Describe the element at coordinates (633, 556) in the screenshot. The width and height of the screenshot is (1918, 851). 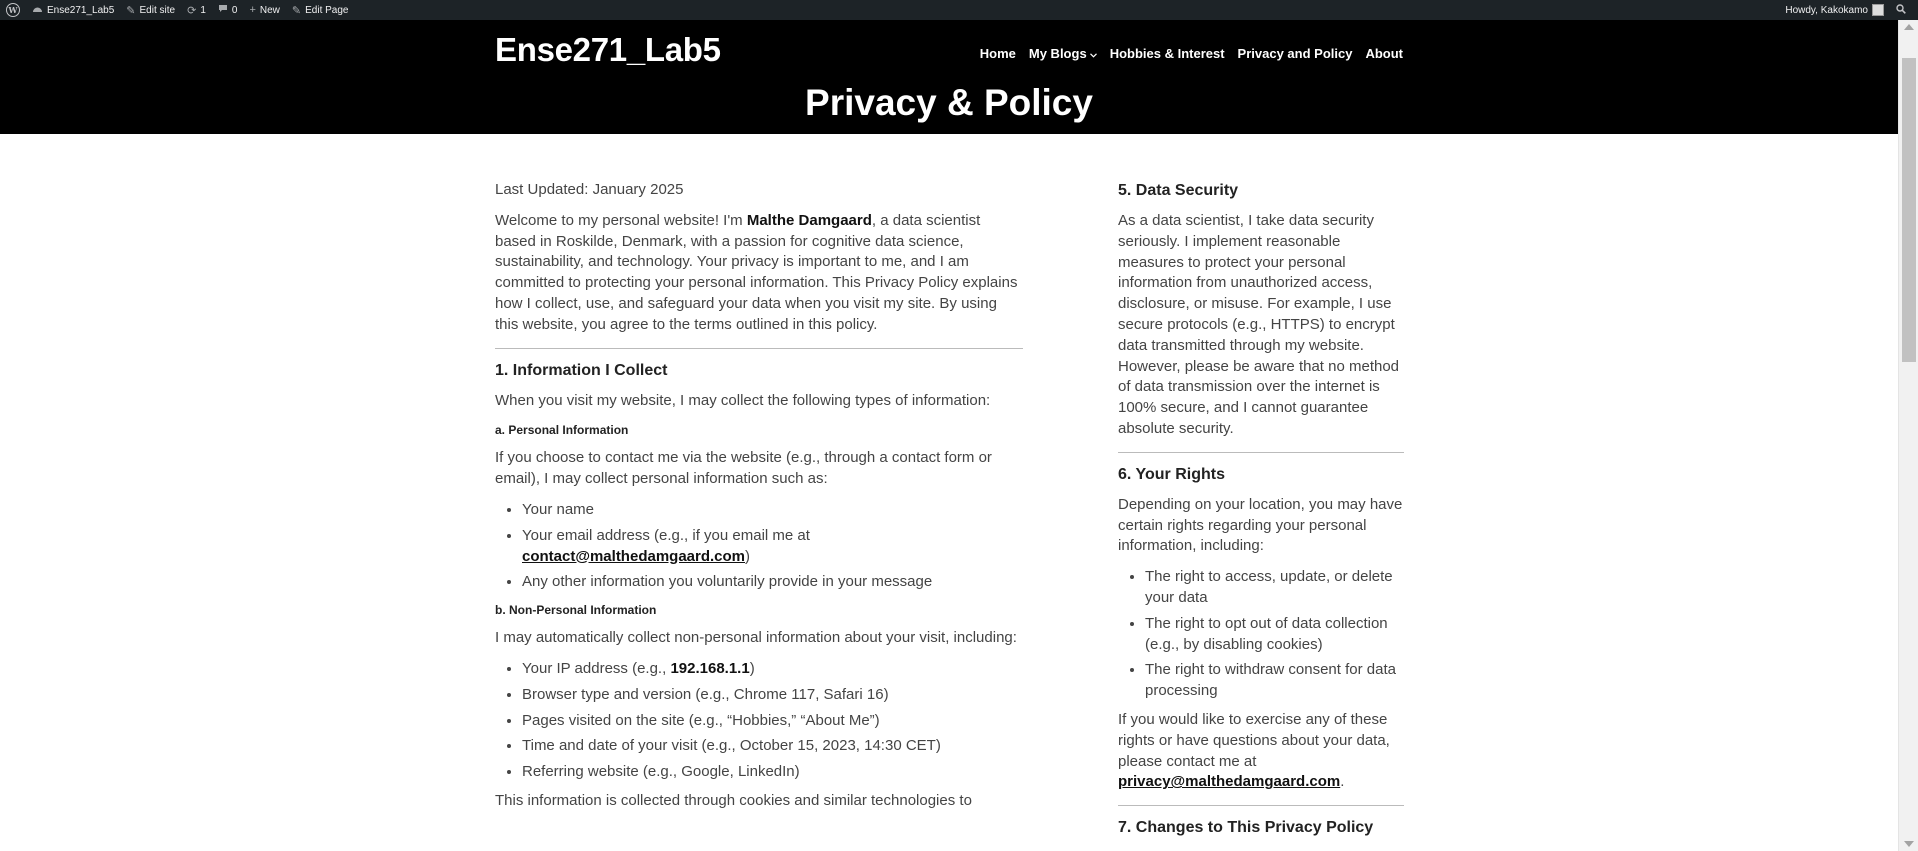
I see `contact-email-link: contact@malthedamgaard.com` at that location.